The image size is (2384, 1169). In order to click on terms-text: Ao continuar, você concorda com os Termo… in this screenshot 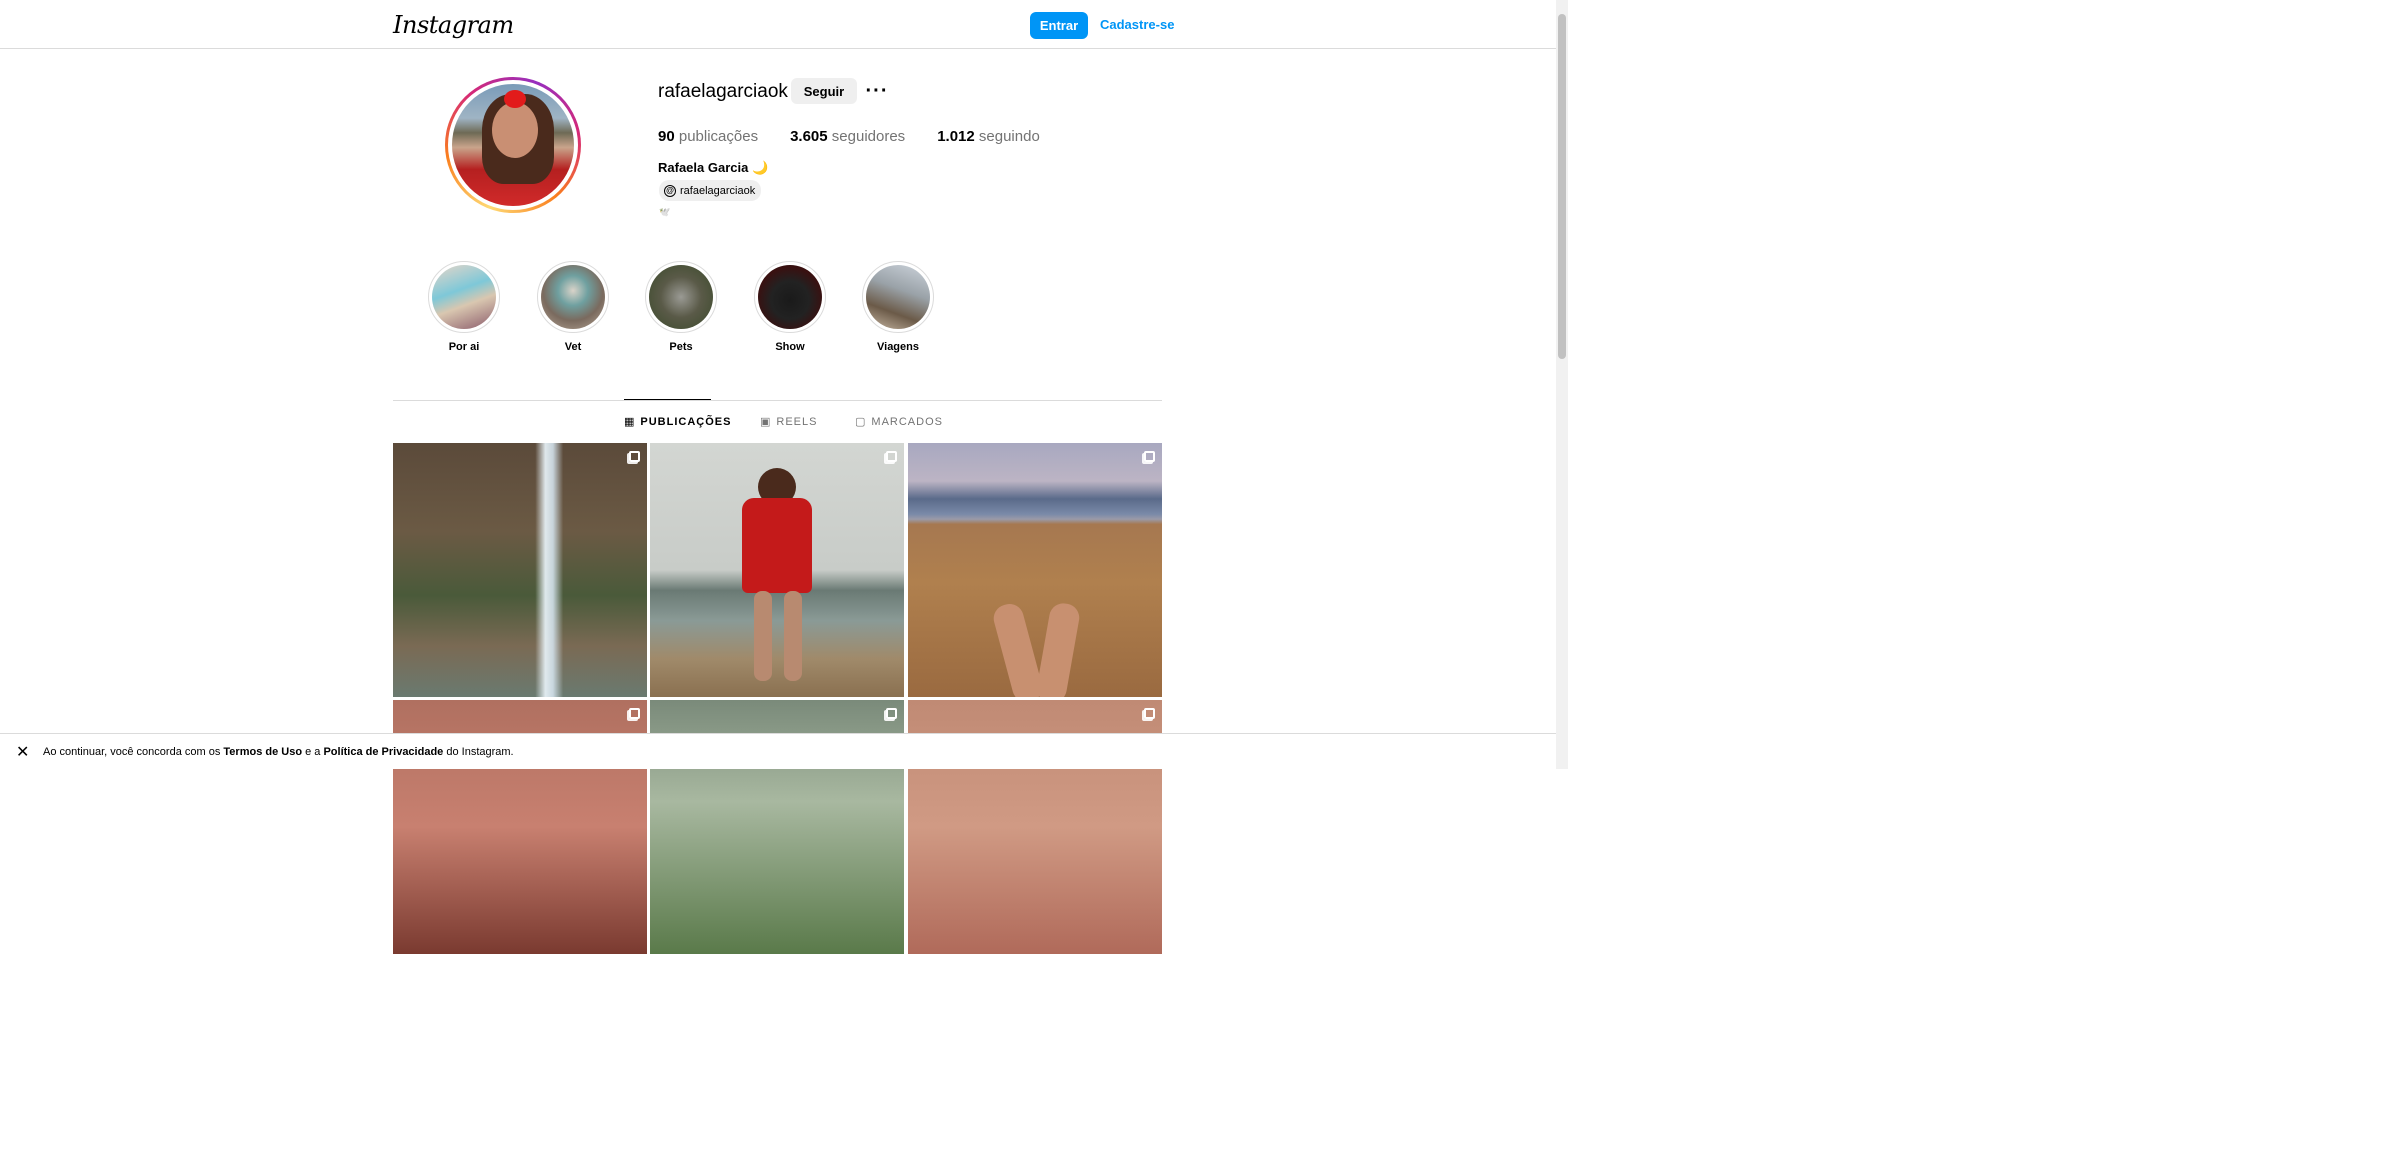, I will do `click(278, 752)`.